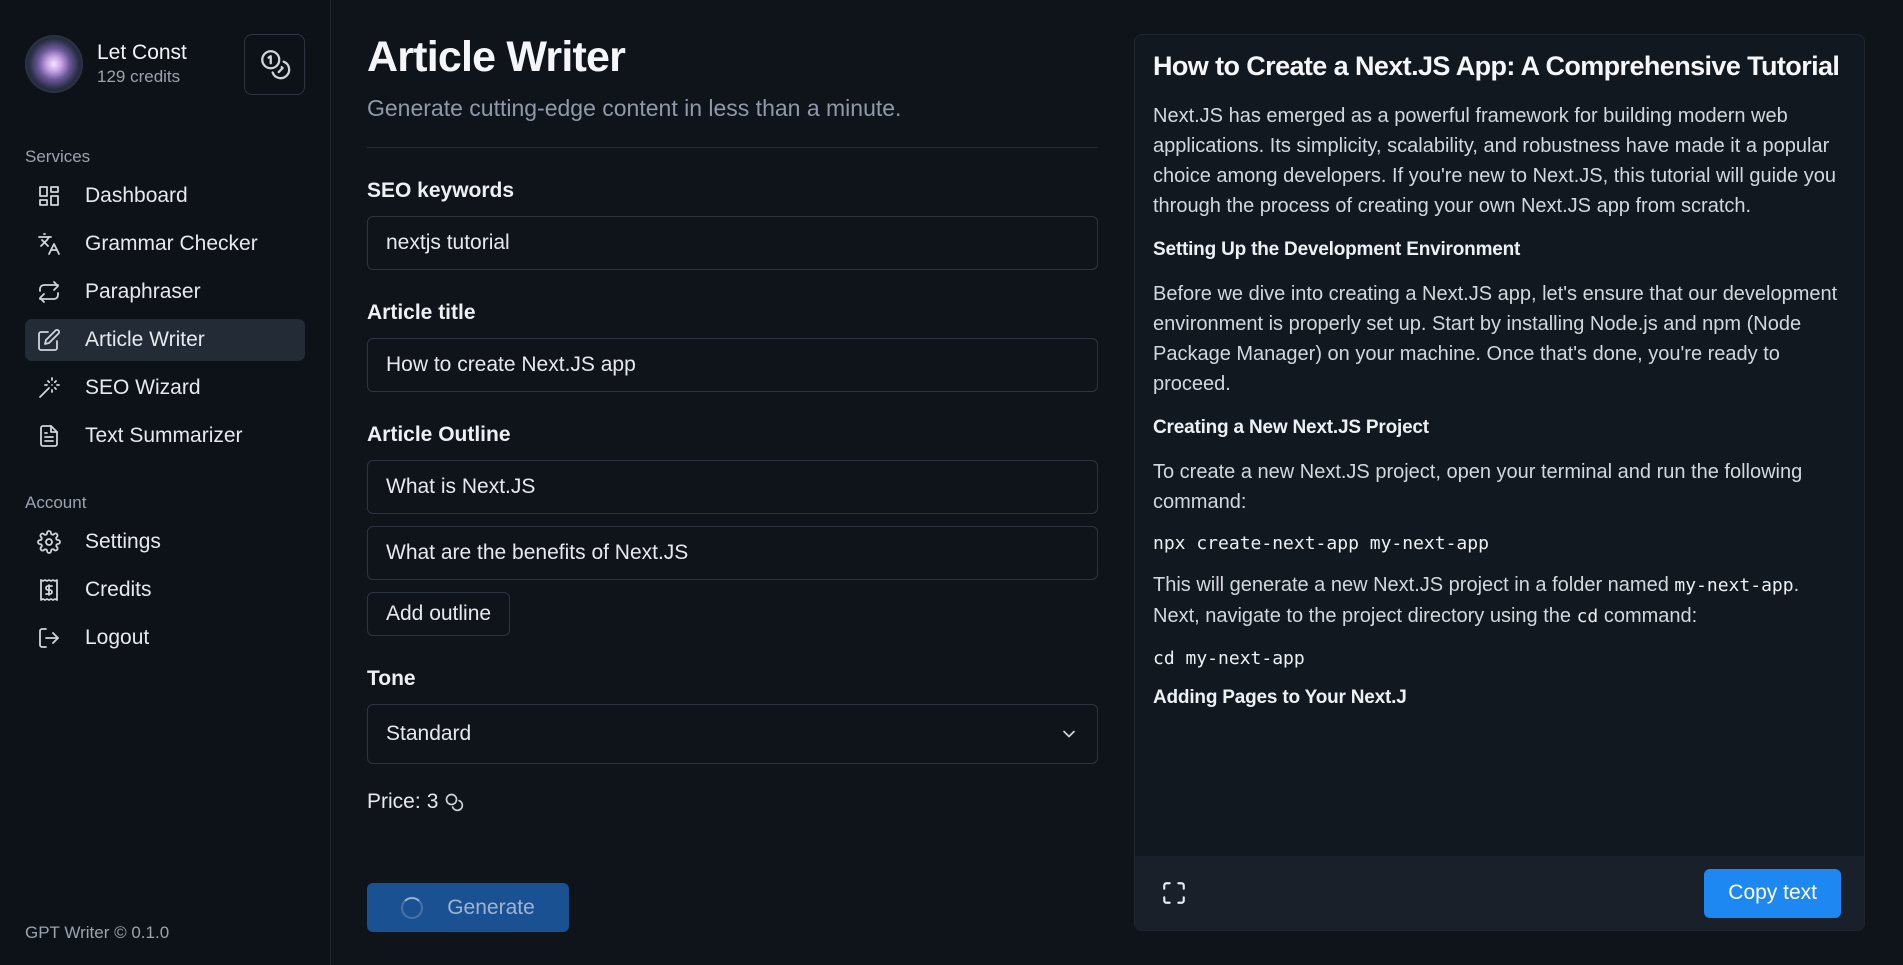 The height and width of the screenshot is (965, 1903). I want to click on page-title: Article Writer, so click(496, 57).